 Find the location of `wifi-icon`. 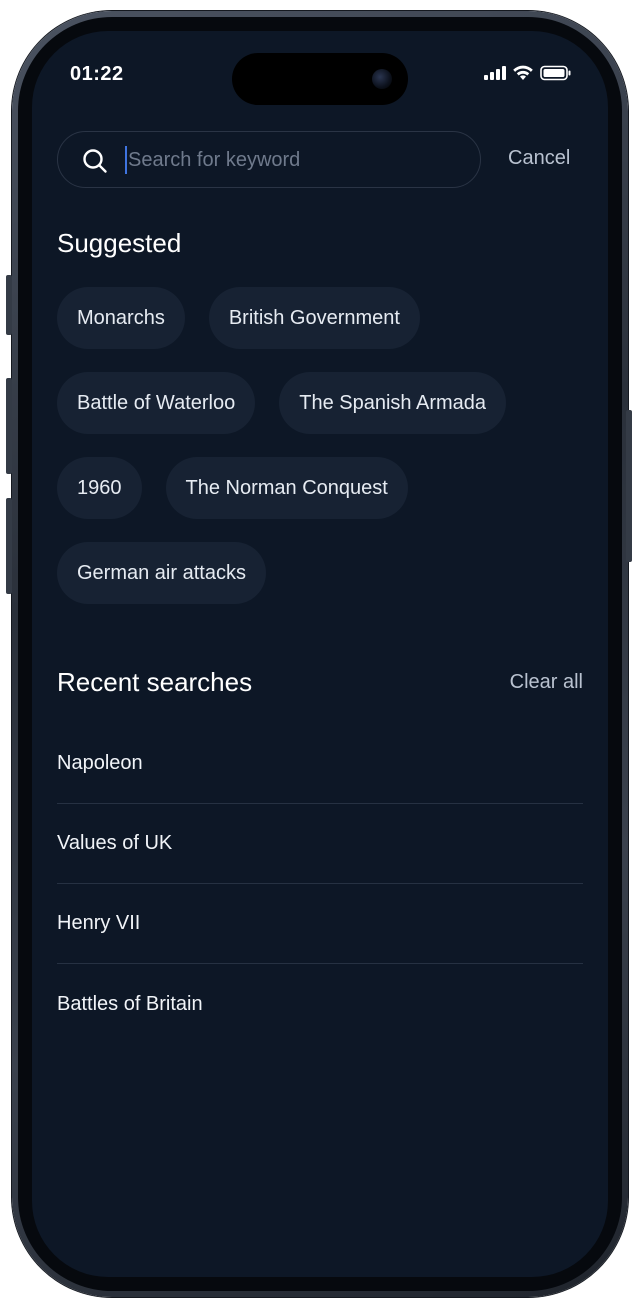

wifi-icon is located at coordinates (523, 72).